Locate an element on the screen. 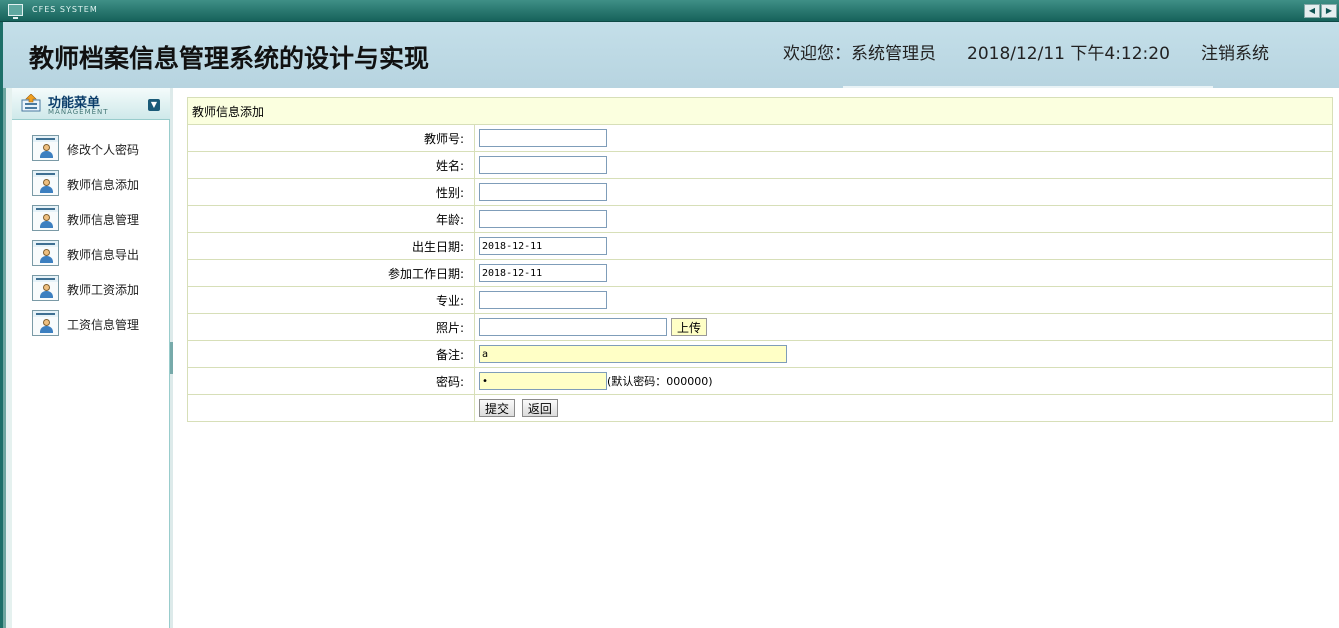 The image size is (1339, 628). sidebar-item-teacher-export: 教师信息导出 is located at coordinates (102, 254).